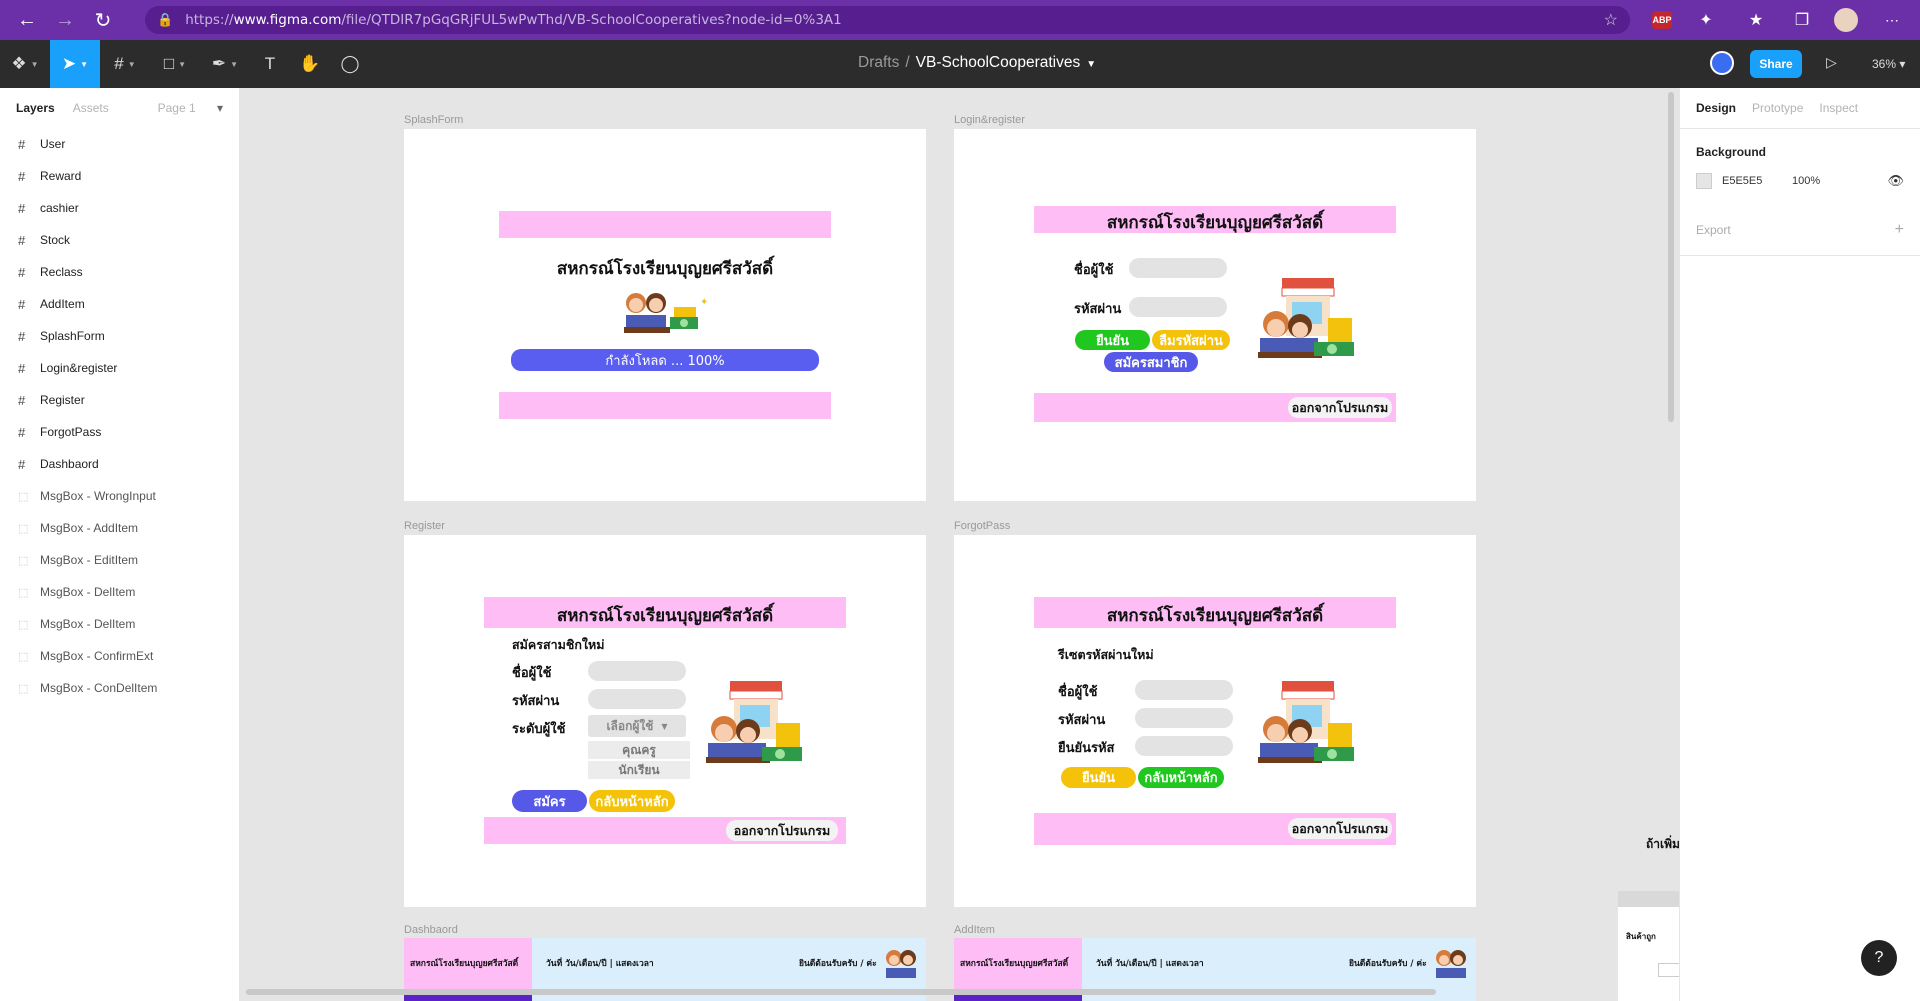  What do you see at coordinates (119, 432) in the screenshot?
I see `layer-item: # ForgotPass` at bounding box center [119, 432].